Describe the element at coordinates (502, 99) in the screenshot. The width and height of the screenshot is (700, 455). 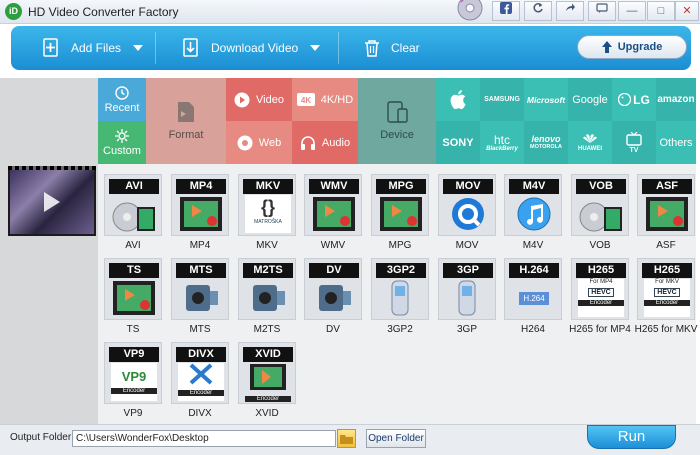
I see `brand-samsung: SAMSUNG` at that location.